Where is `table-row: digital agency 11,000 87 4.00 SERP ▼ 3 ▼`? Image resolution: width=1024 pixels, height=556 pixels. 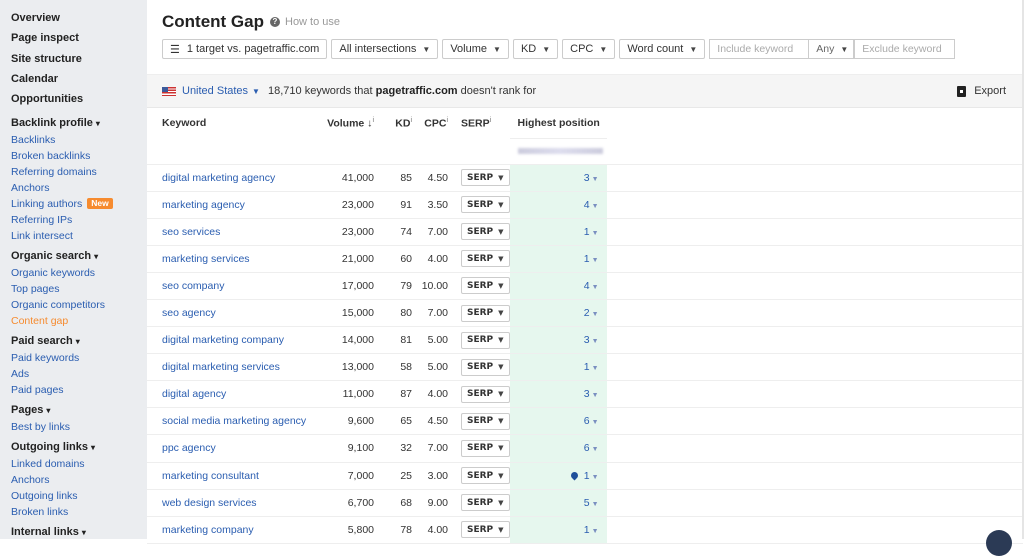 table-row: digital agency 11,000 87 4.00 SERP ▼ 3 ▼ is located at coordinates (585, 394).